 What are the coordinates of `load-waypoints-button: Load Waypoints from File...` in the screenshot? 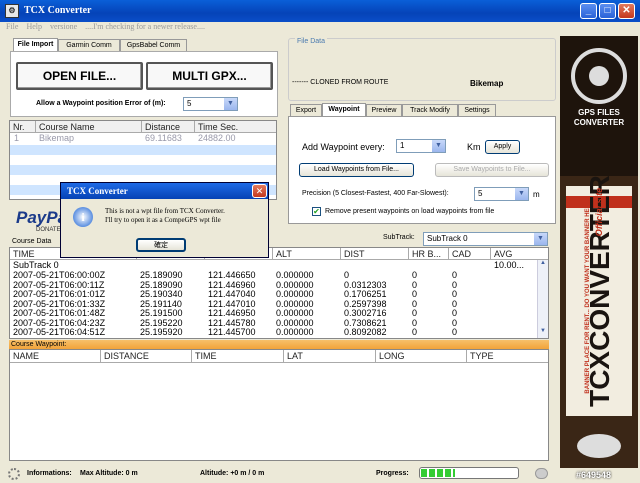 It's located at (356, 170).